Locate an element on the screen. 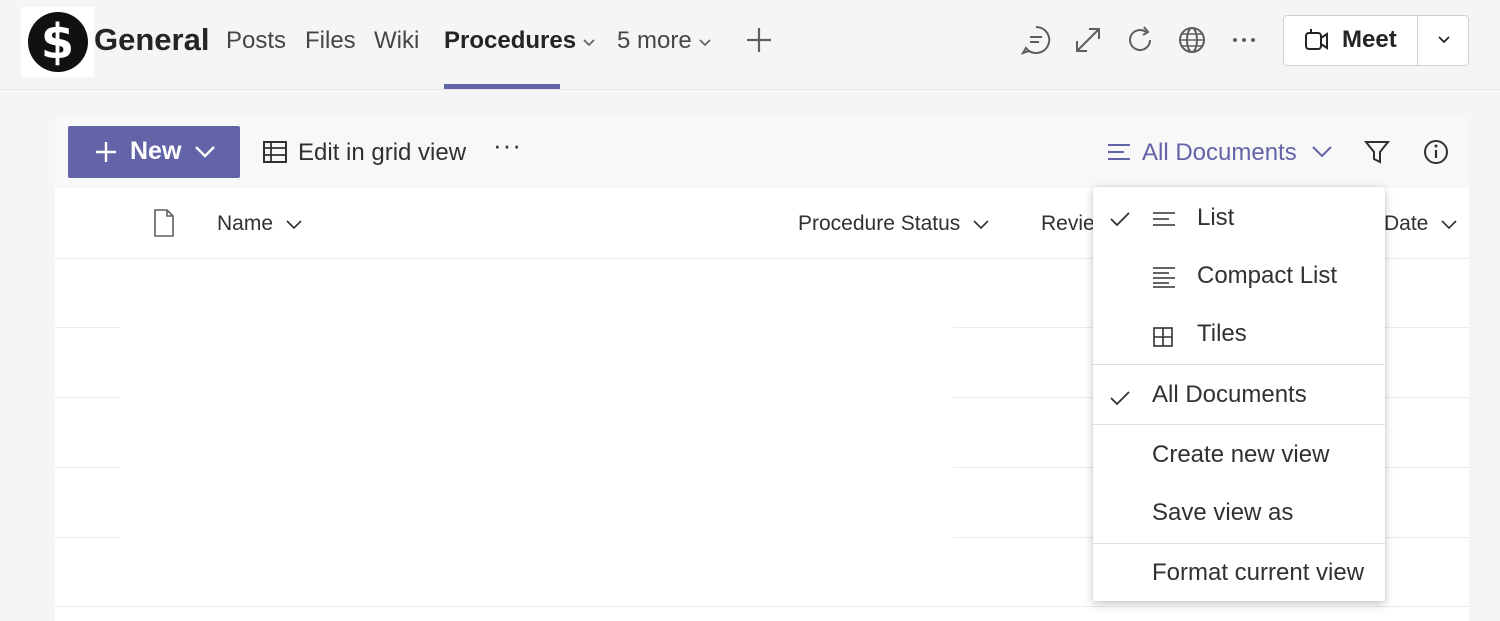 The image size is (1500, 621). column-status-label: Procedure Status is located at coordinates (879, 223).